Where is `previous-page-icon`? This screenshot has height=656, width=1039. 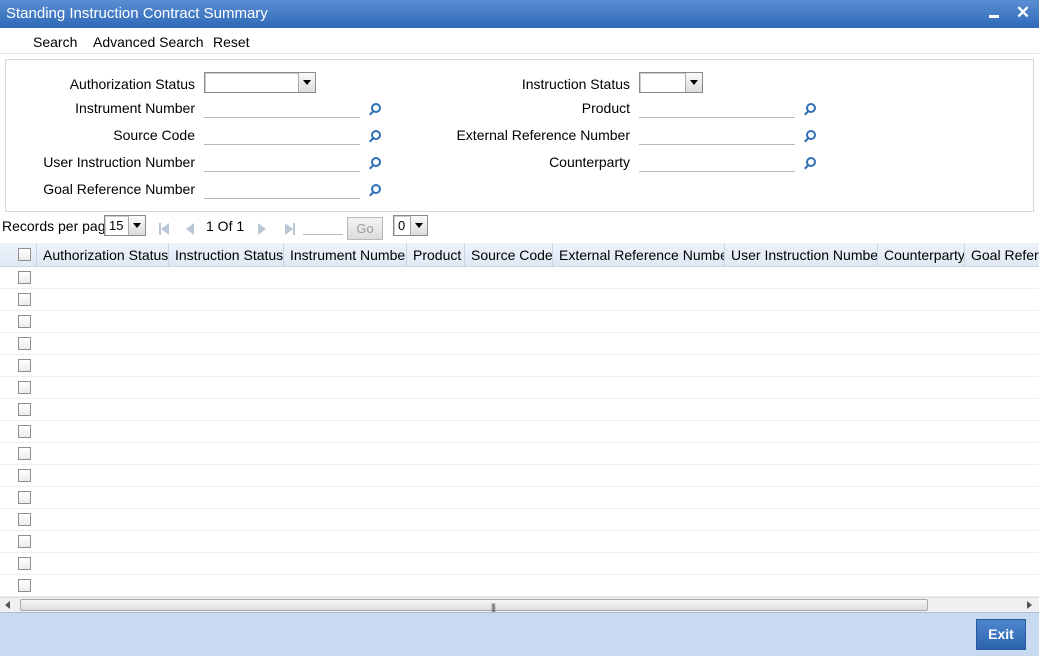
previous-page-icon is located at coordinates (190, 229).